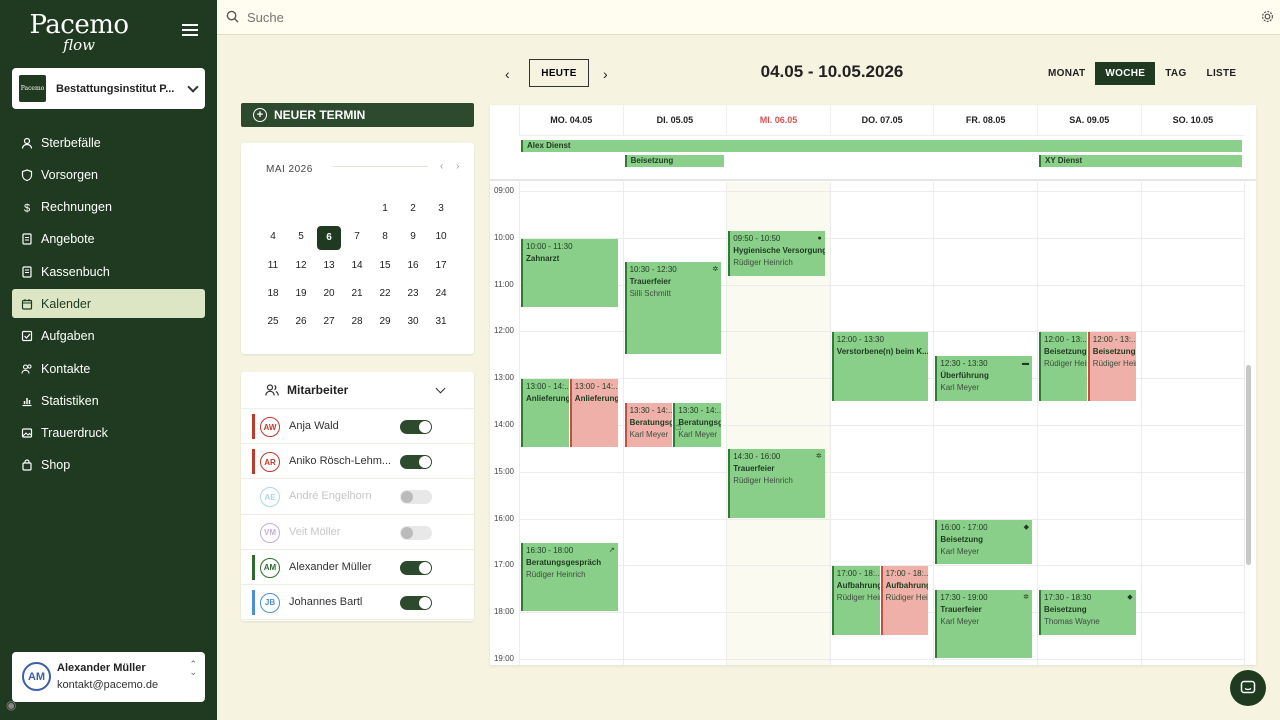 The image size is (1280, 720). What do you see at coordinates (983, 542) in the screenshot?
I see `calendar-event: 16:00 - 17:00 Beisetzung Karl Meyer ◆` at bounding box center [983, 542].